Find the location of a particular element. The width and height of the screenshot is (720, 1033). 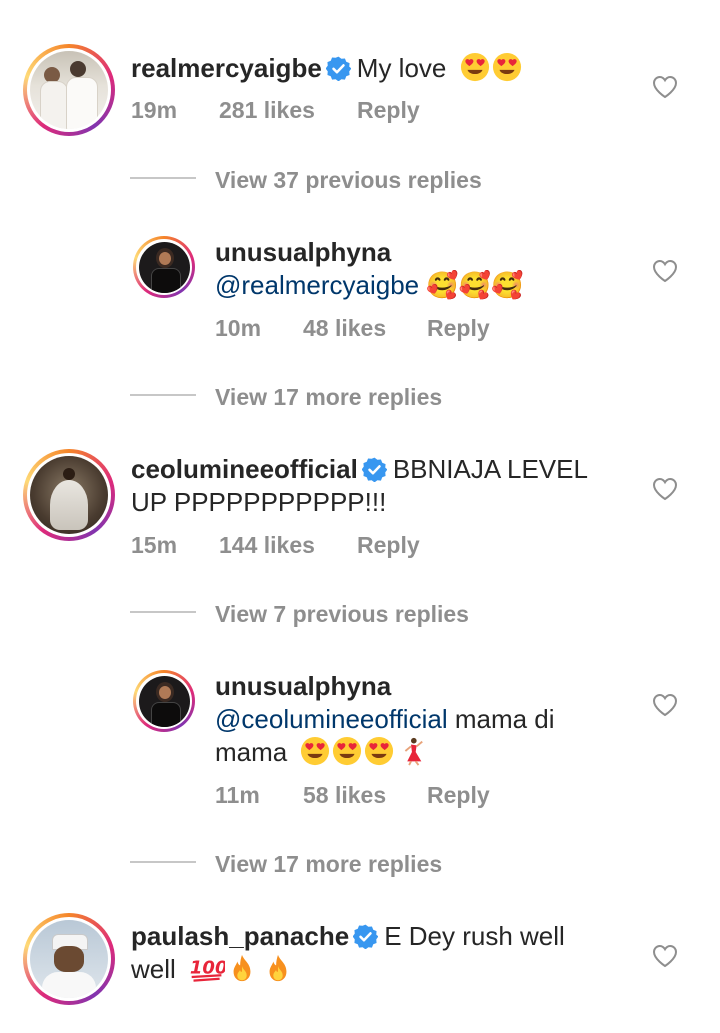

comment-username: paulash_panache is located at coordinates (240, 936).